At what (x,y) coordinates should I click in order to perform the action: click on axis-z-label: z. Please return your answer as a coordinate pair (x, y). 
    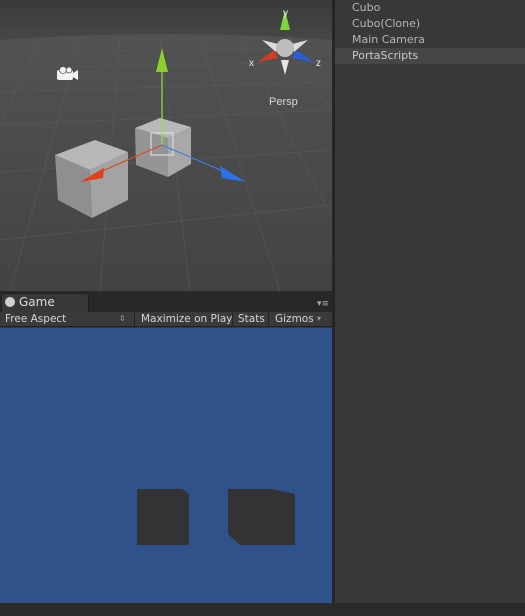
    Looking at the image, I should click on (318, 63).